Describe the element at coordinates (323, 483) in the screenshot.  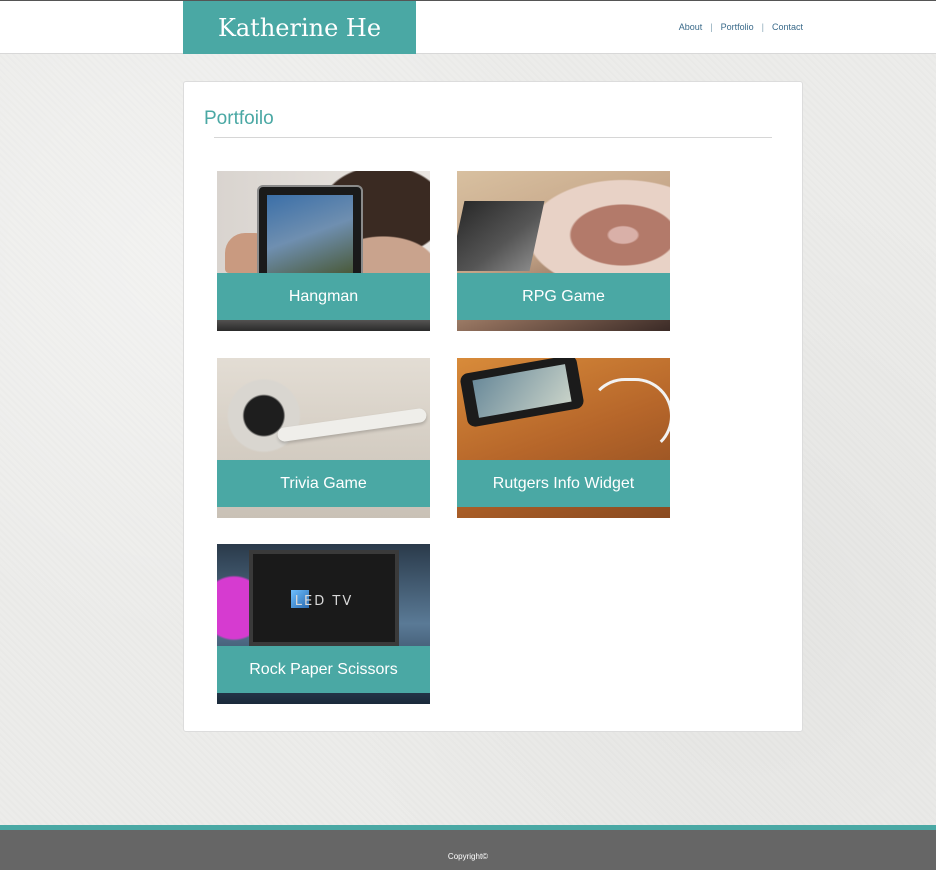
I see `portfolio-item-label: Trivia Game` at that location.